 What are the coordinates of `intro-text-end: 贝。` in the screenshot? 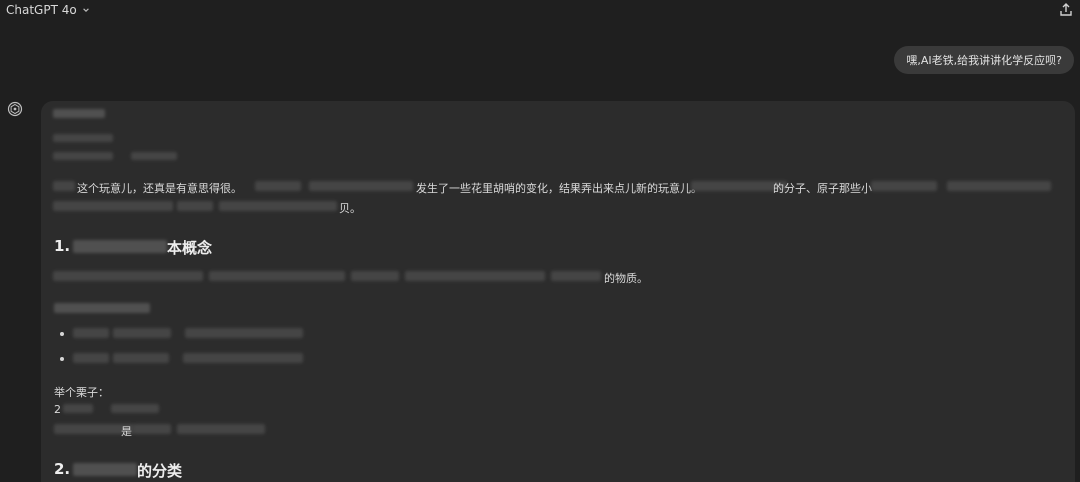 It's located at (350, 208).